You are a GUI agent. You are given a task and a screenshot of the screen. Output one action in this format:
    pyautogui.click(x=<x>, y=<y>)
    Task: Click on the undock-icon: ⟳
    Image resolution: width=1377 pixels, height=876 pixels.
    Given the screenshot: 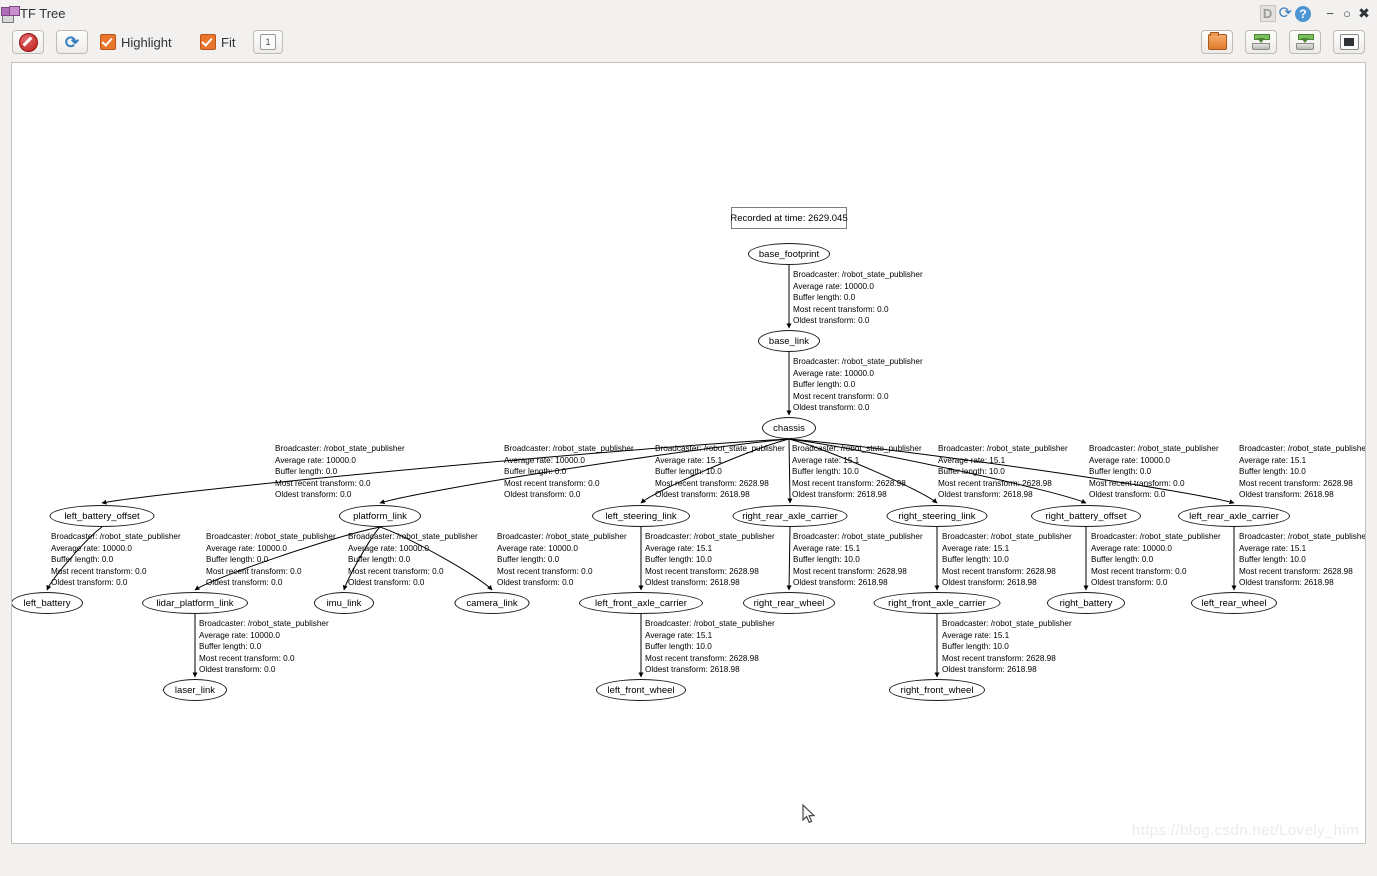 What is the action you would take?
    pyautogui.click(x=1285, y=13)
    